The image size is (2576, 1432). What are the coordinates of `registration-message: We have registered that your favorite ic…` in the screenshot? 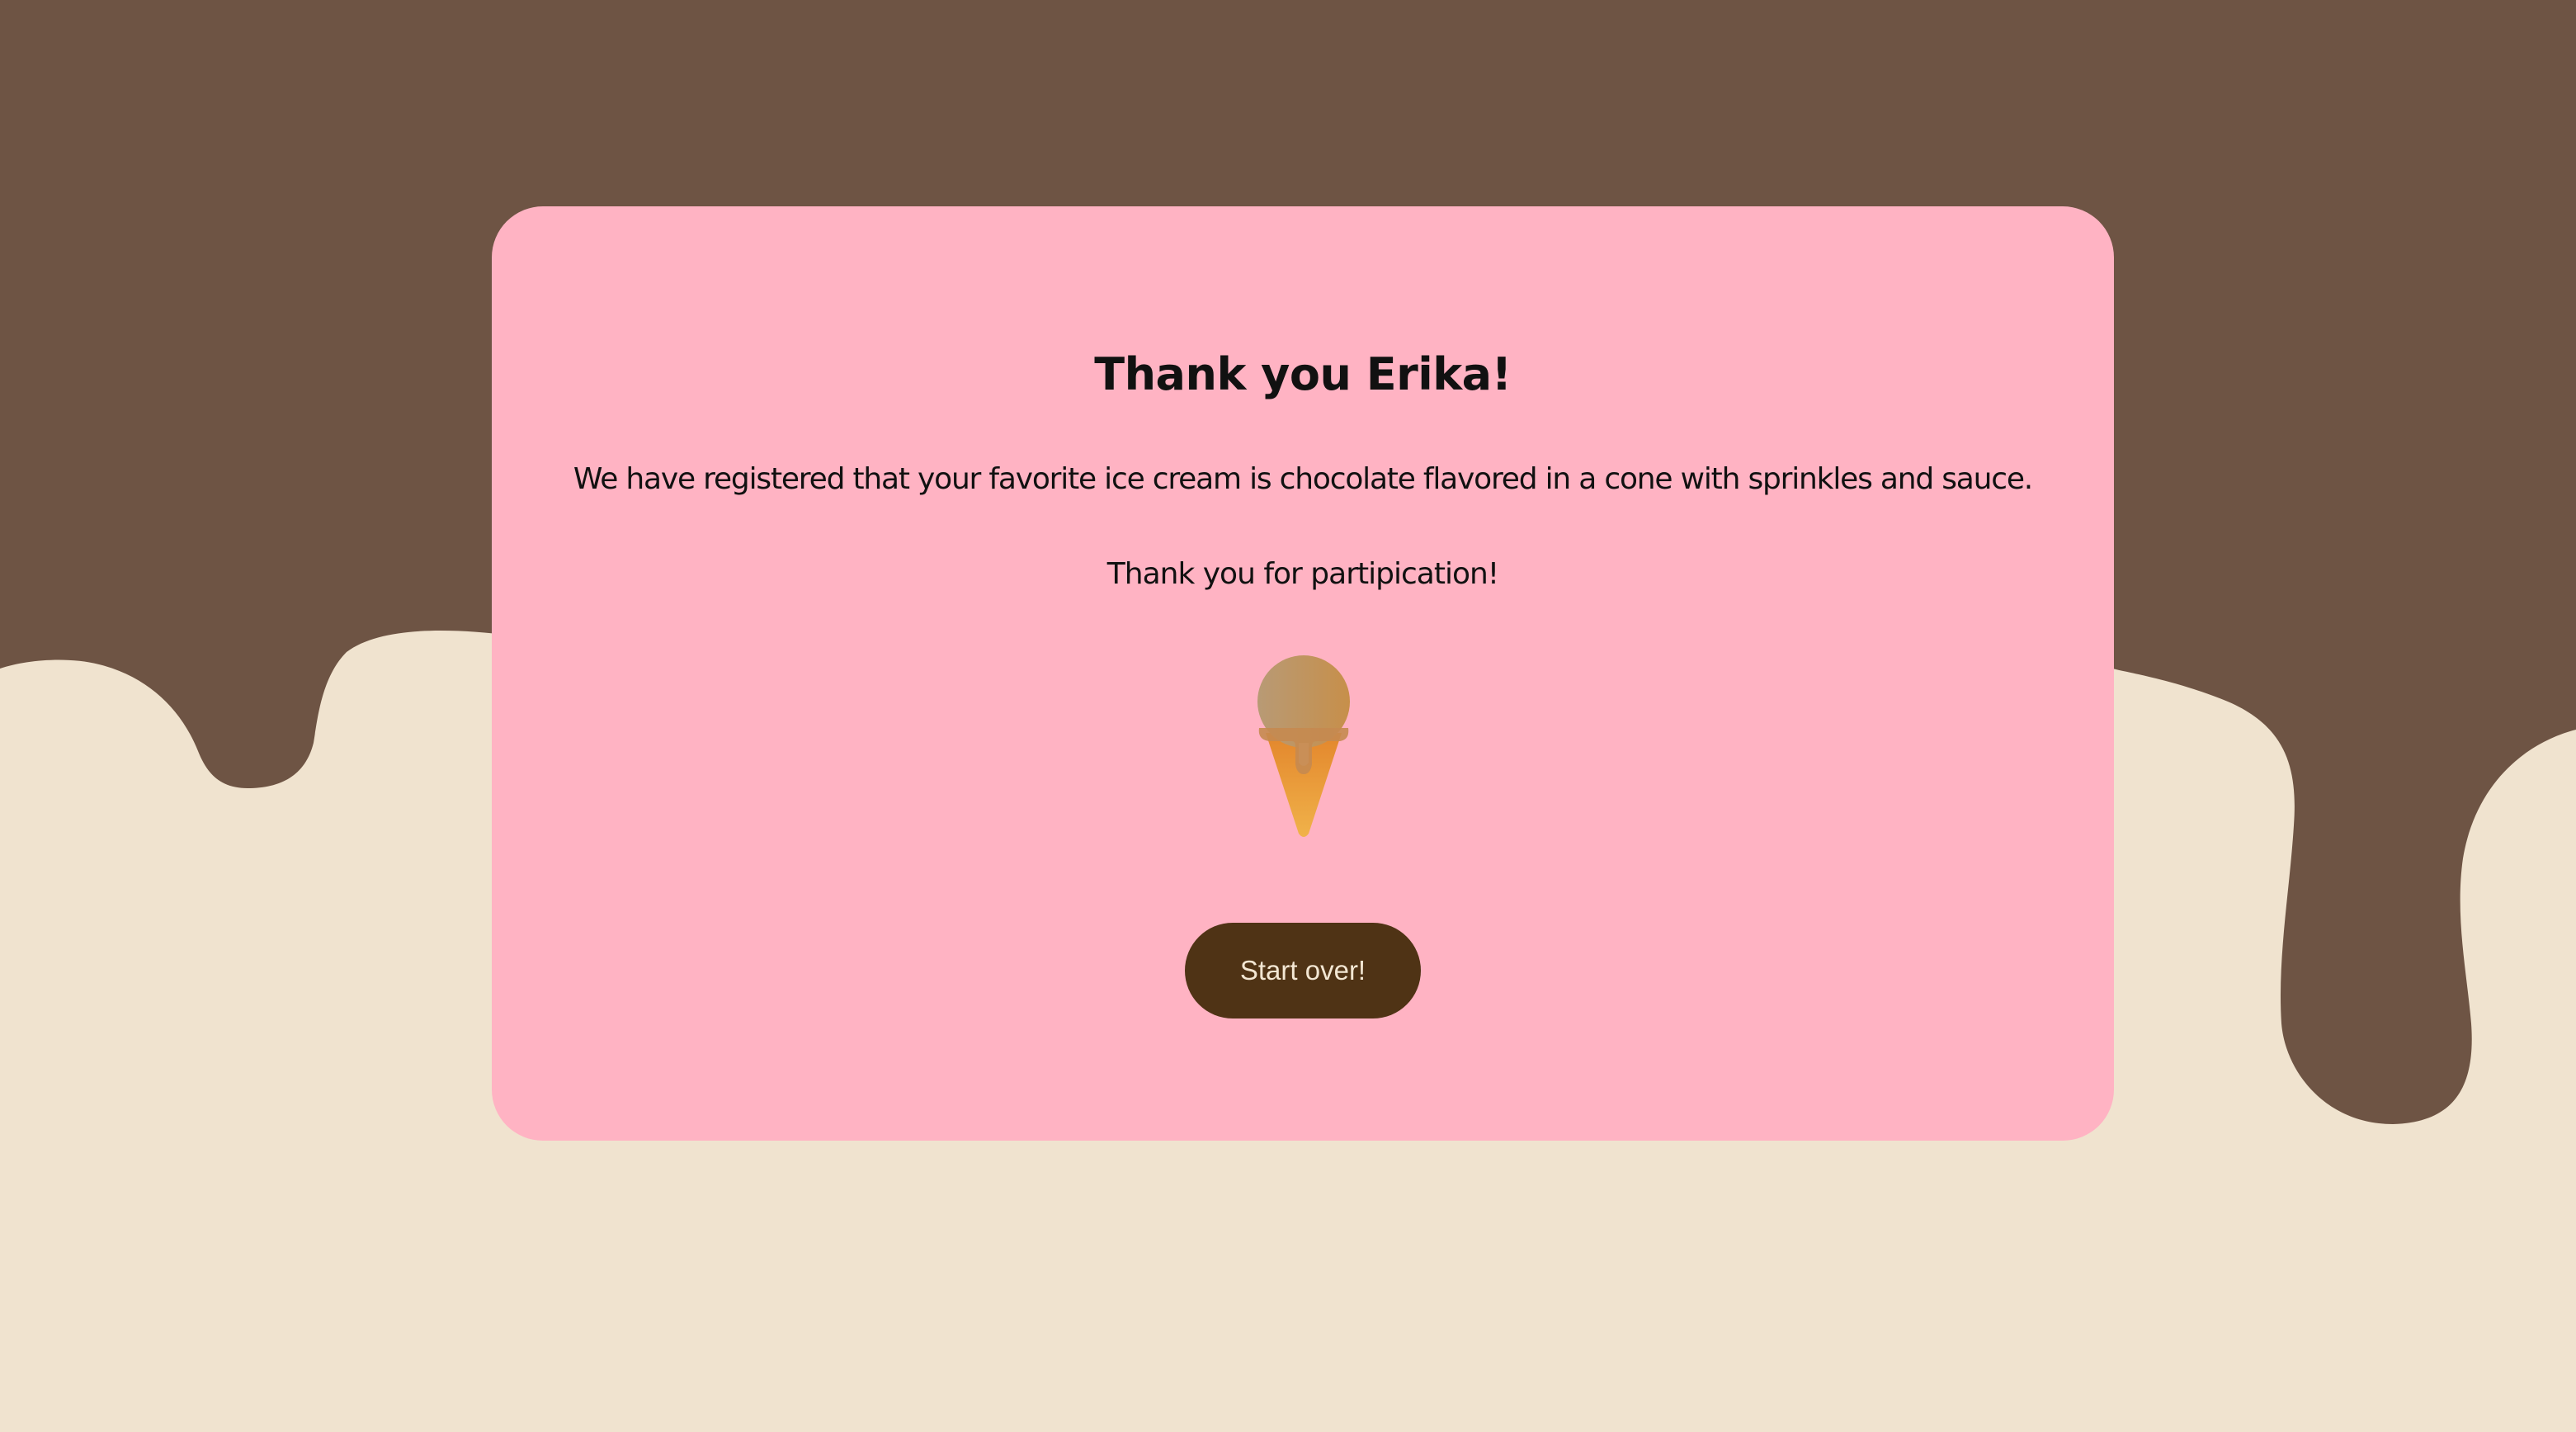 It's located at (1303, 479).